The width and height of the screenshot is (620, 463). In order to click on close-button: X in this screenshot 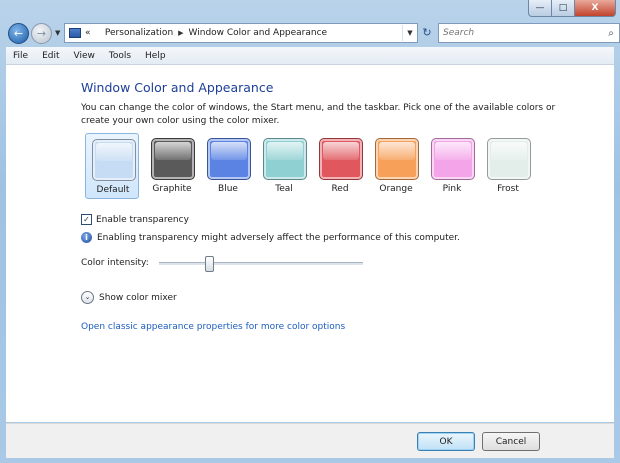, I will do `click(595, 8)`.